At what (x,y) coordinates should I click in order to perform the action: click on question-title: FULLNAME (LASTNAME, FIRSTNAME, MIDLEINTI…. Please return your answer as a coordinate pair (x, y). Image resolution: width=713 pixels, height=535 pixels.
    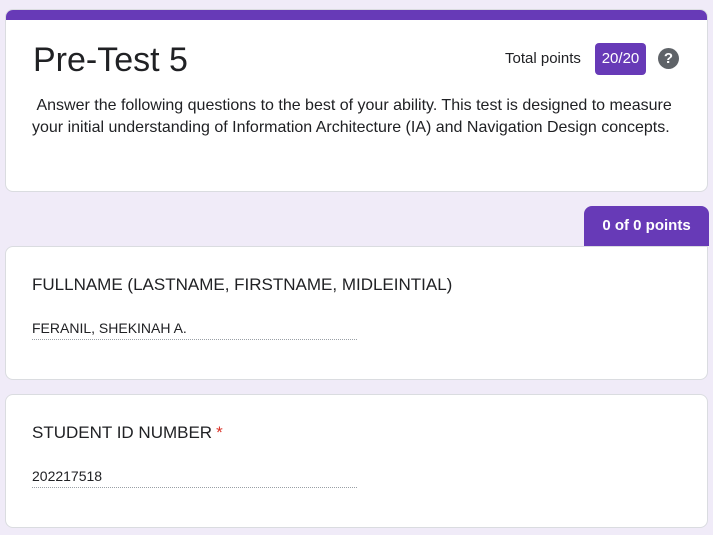
    Looking at the image, I should click on (242, 284).